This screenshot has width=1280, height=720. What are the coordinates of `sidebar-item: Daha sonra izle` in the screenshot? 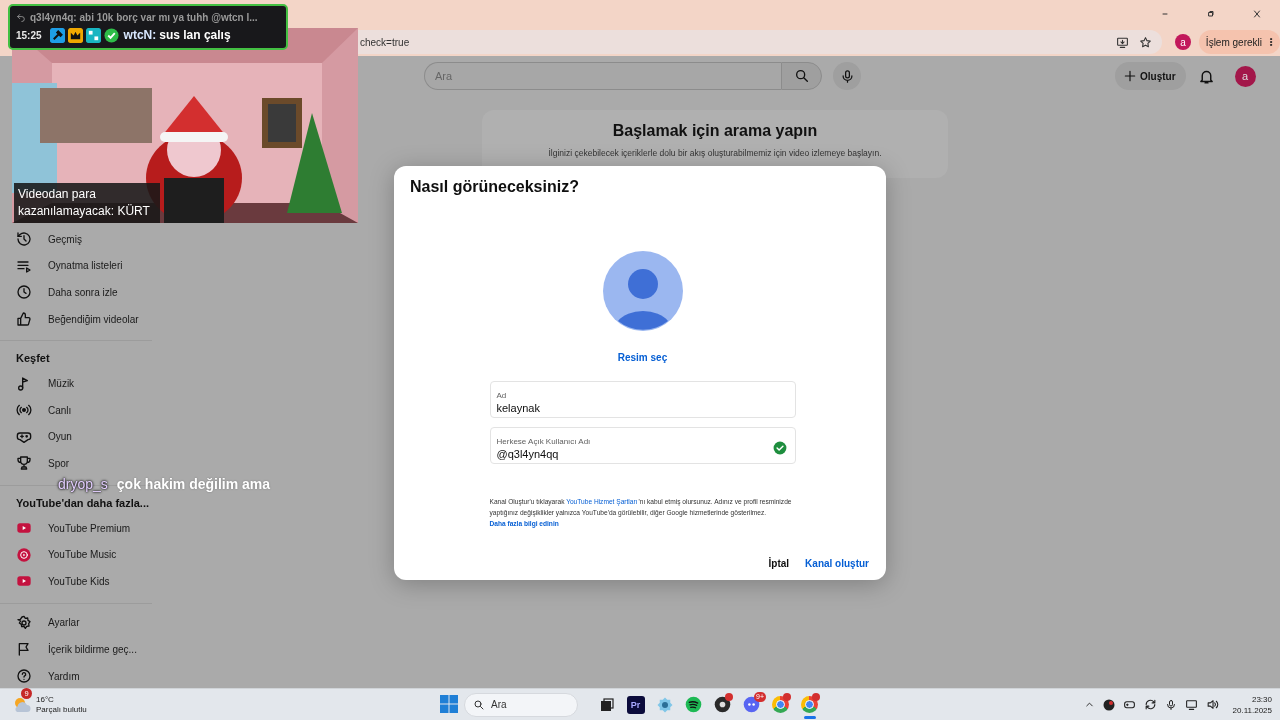 It's located at (76, 292).